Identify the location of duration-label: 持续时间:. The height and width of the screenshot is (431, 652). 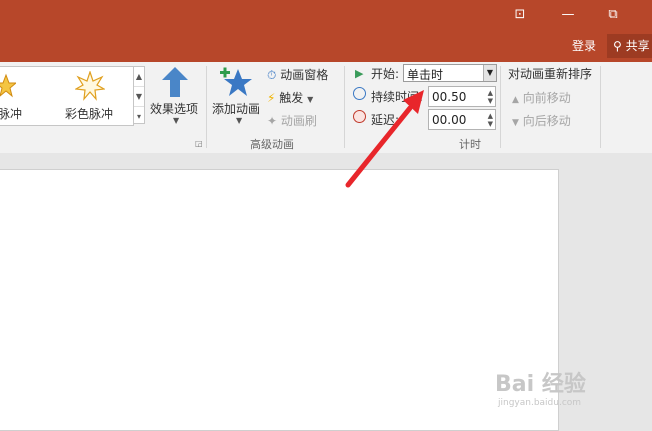
(397, 97).